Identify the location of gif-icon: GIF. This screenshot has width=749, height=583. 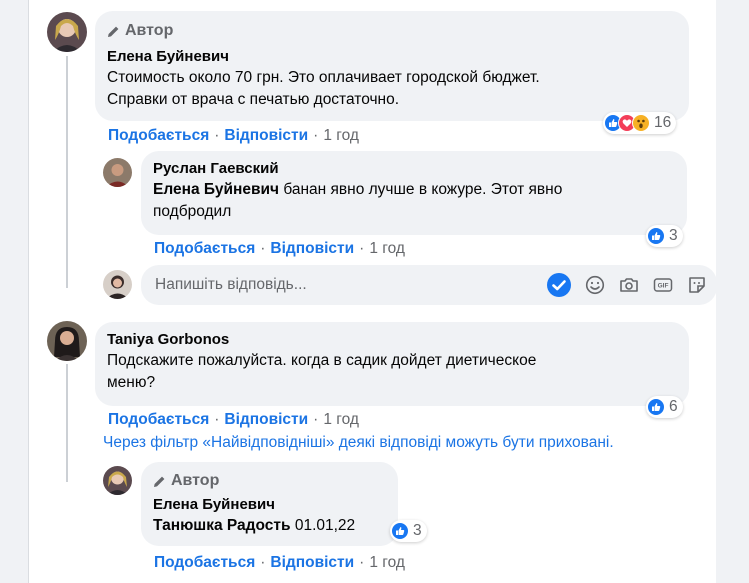
(663, 285).